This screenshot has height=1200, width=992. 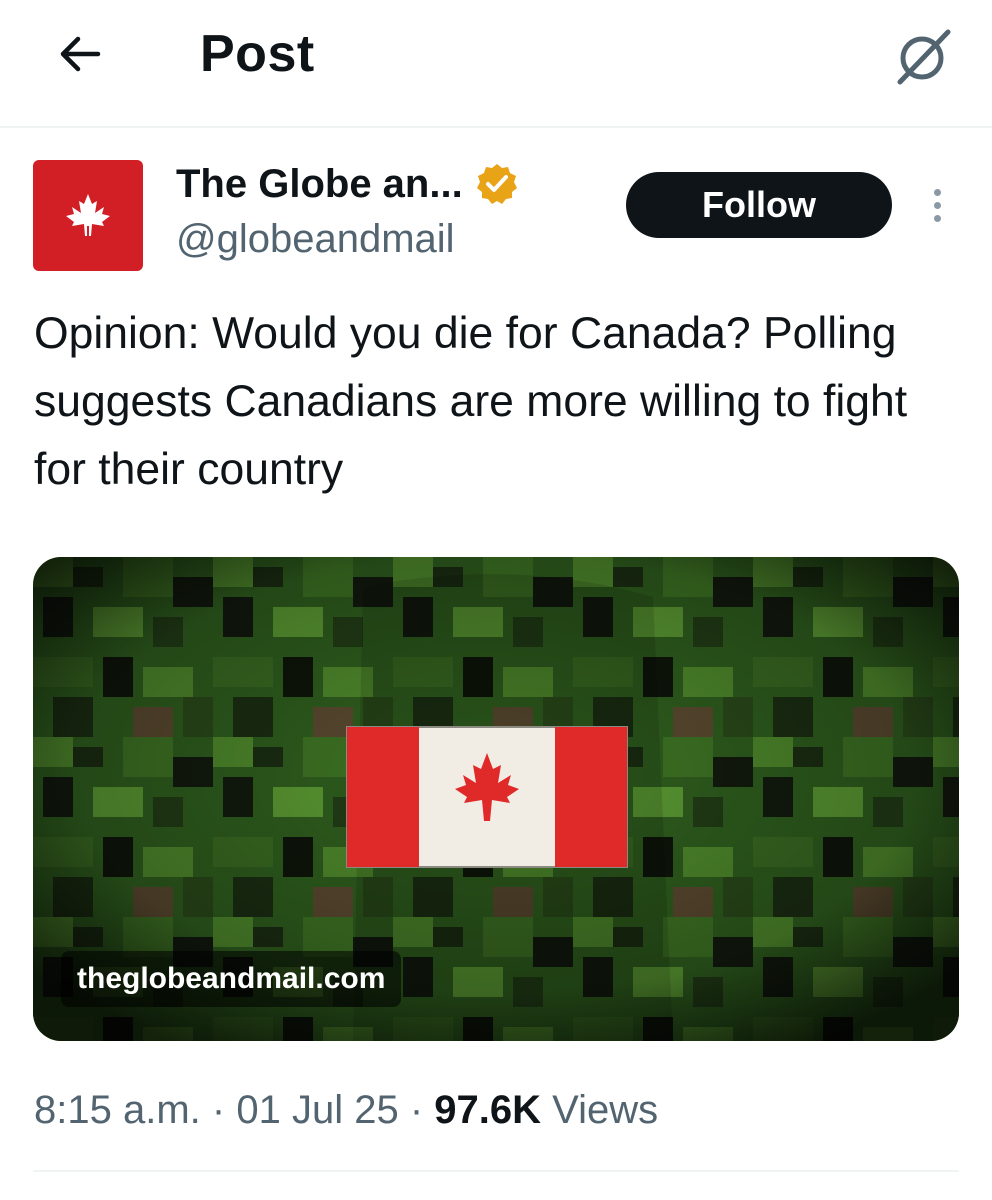 I want to click on verified-badge-icon, so click(x=497, y=184).